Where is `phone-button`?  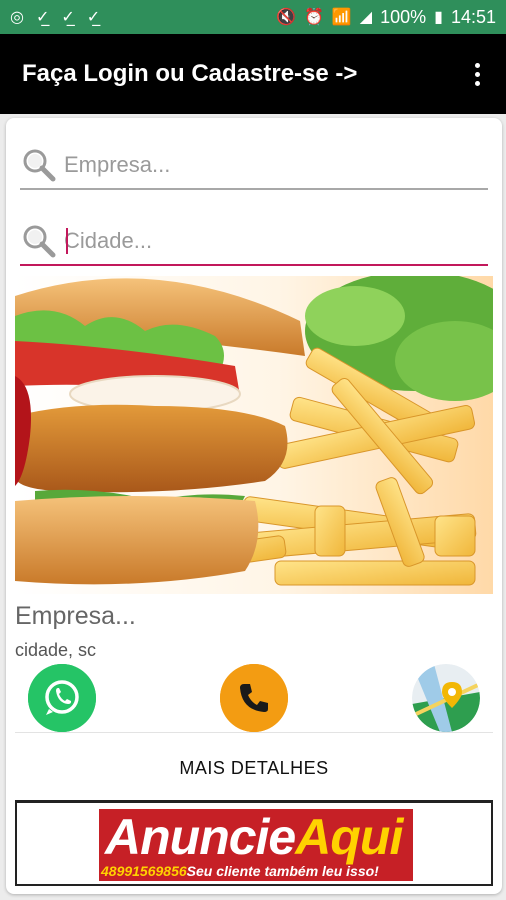 phone-button is located at coordinates (254, 698).